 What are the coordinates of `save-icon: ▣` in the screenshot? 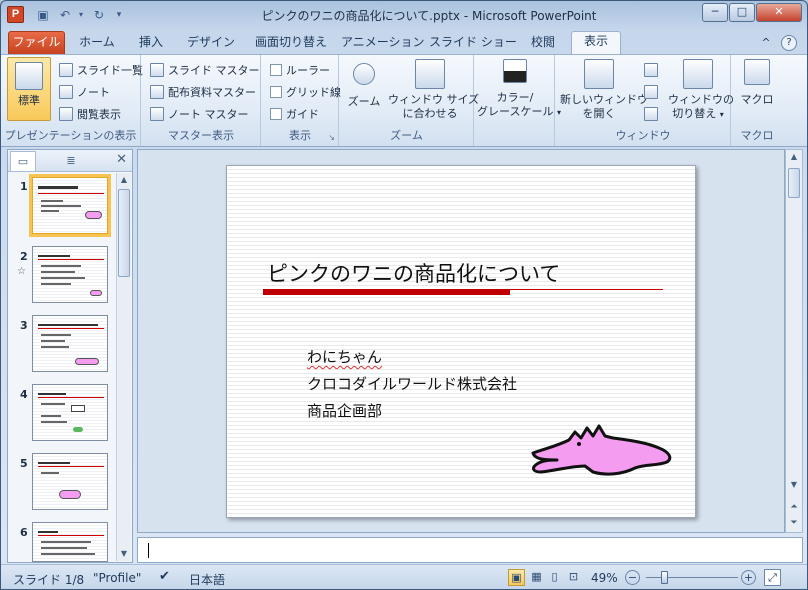 It's located at (43, 15).